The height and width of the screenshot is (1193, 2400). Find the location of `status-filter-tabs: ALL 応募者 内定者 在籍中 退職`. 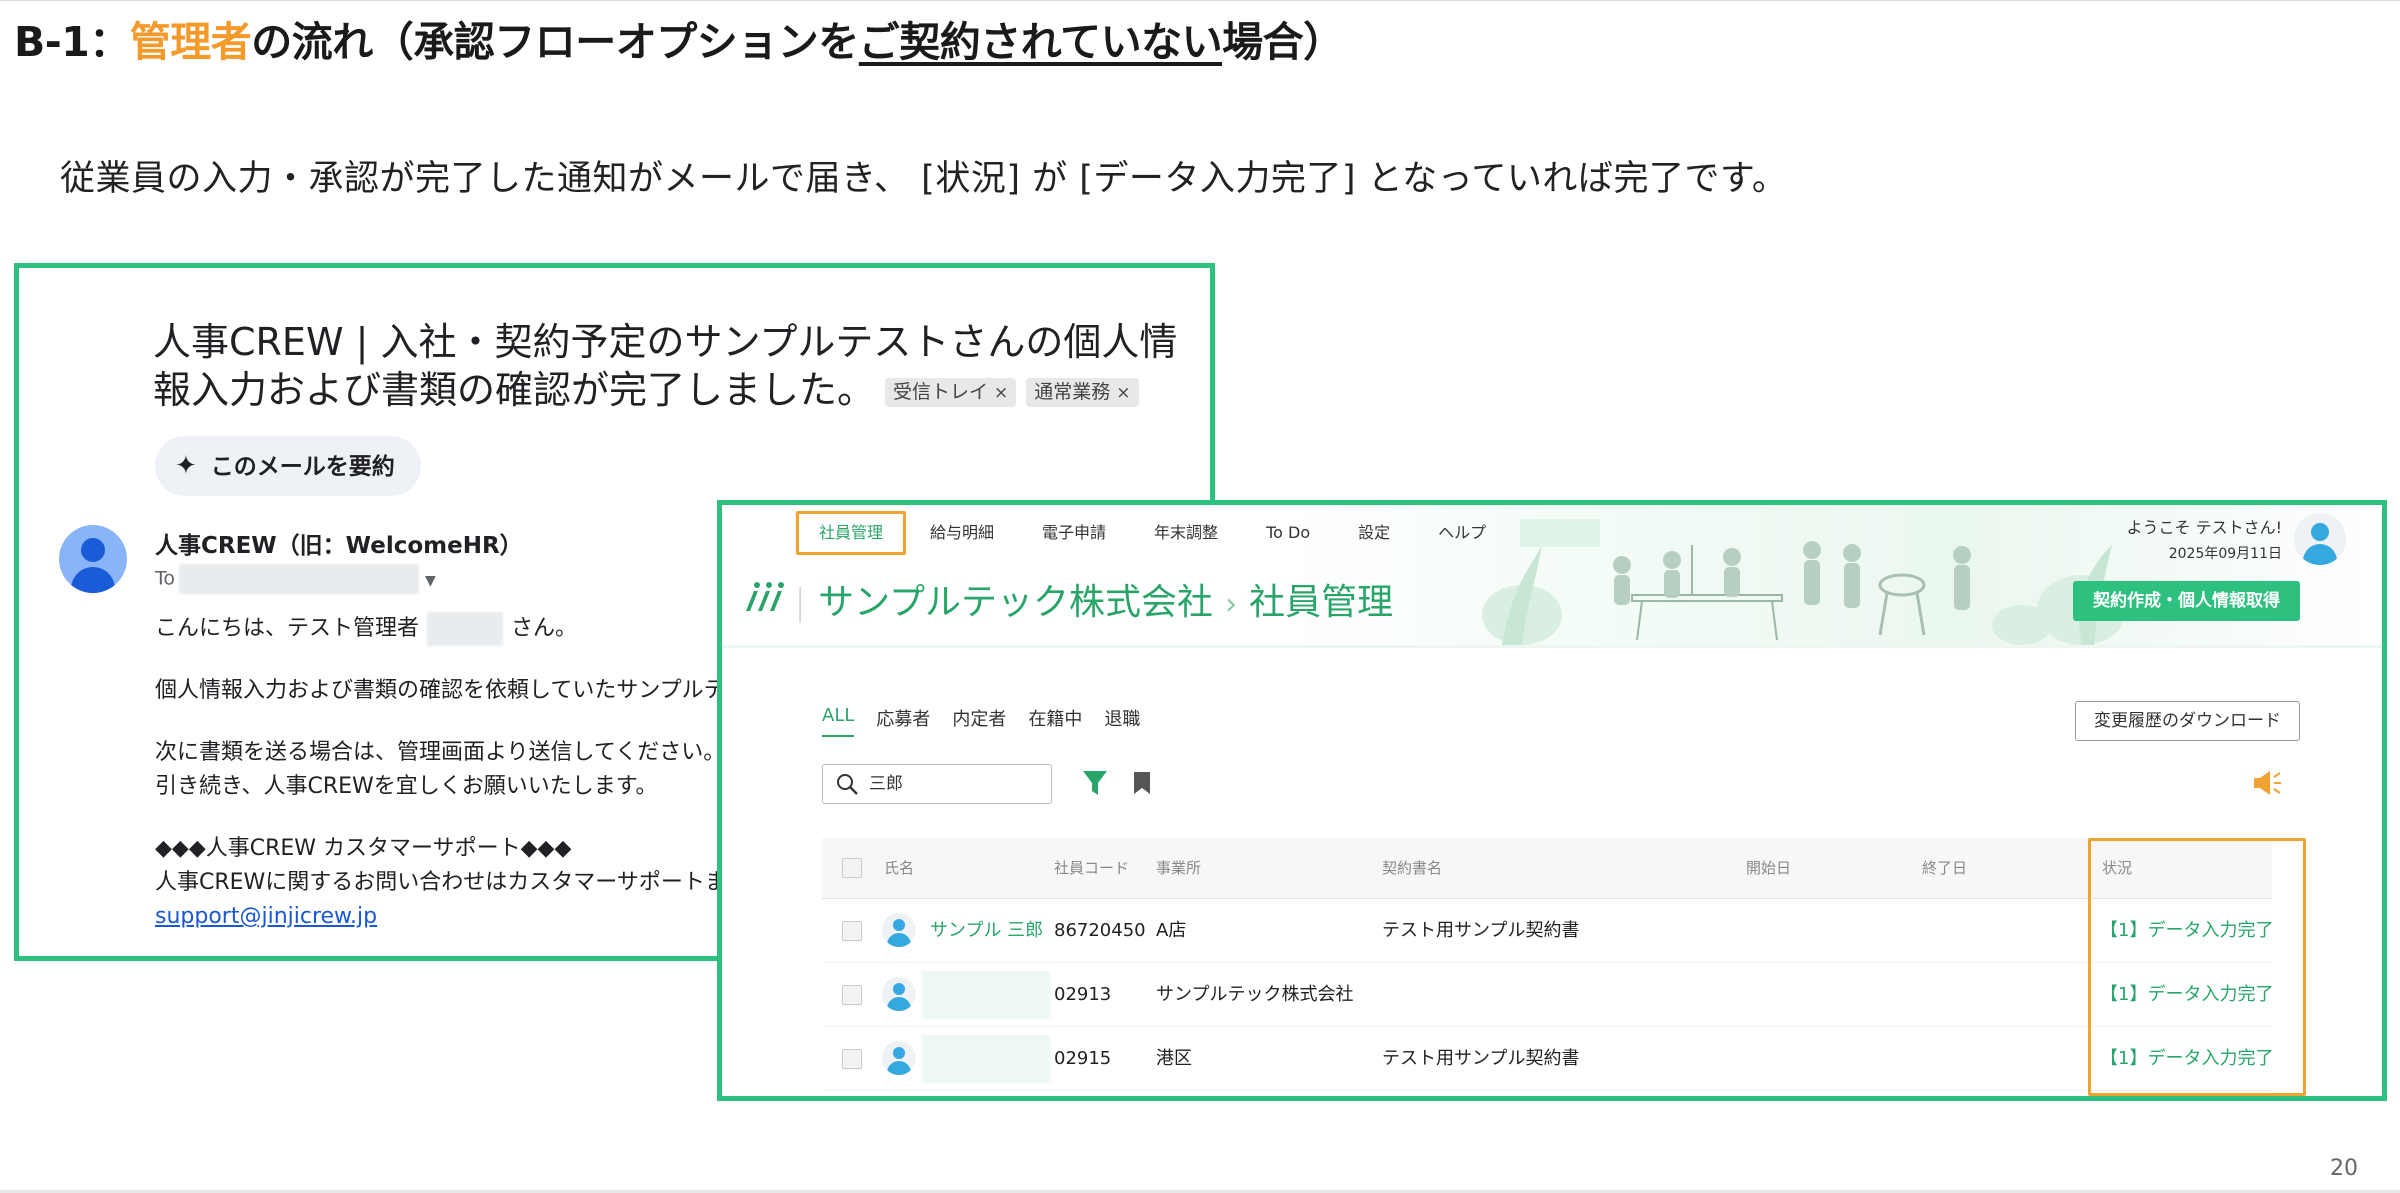

status-filter-tabs: ALL 応募者 内定者 在籍中 退職 is located at coordinates (992, 721).